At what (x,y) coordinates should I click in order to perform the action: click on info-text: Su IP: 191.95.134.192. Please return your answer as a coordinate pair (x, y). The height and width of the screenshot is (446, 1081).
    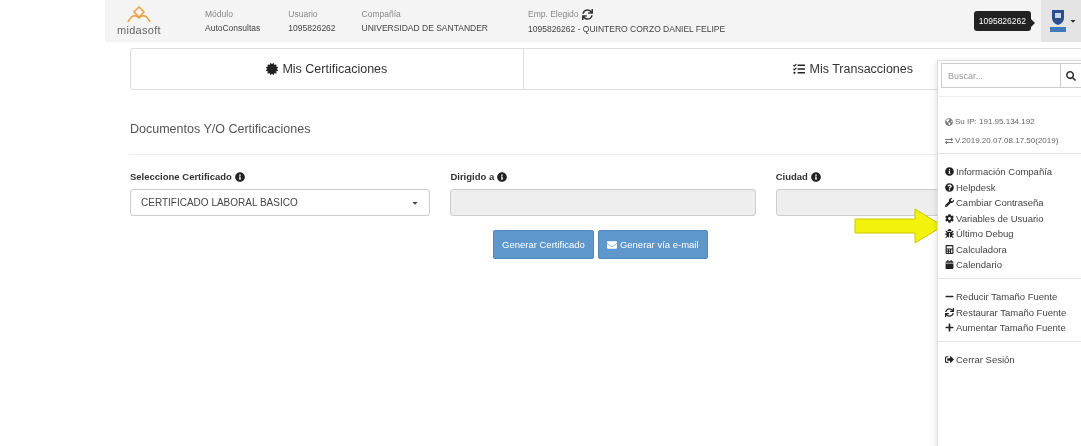
    Looking at the image, I should click on (1009, 121).